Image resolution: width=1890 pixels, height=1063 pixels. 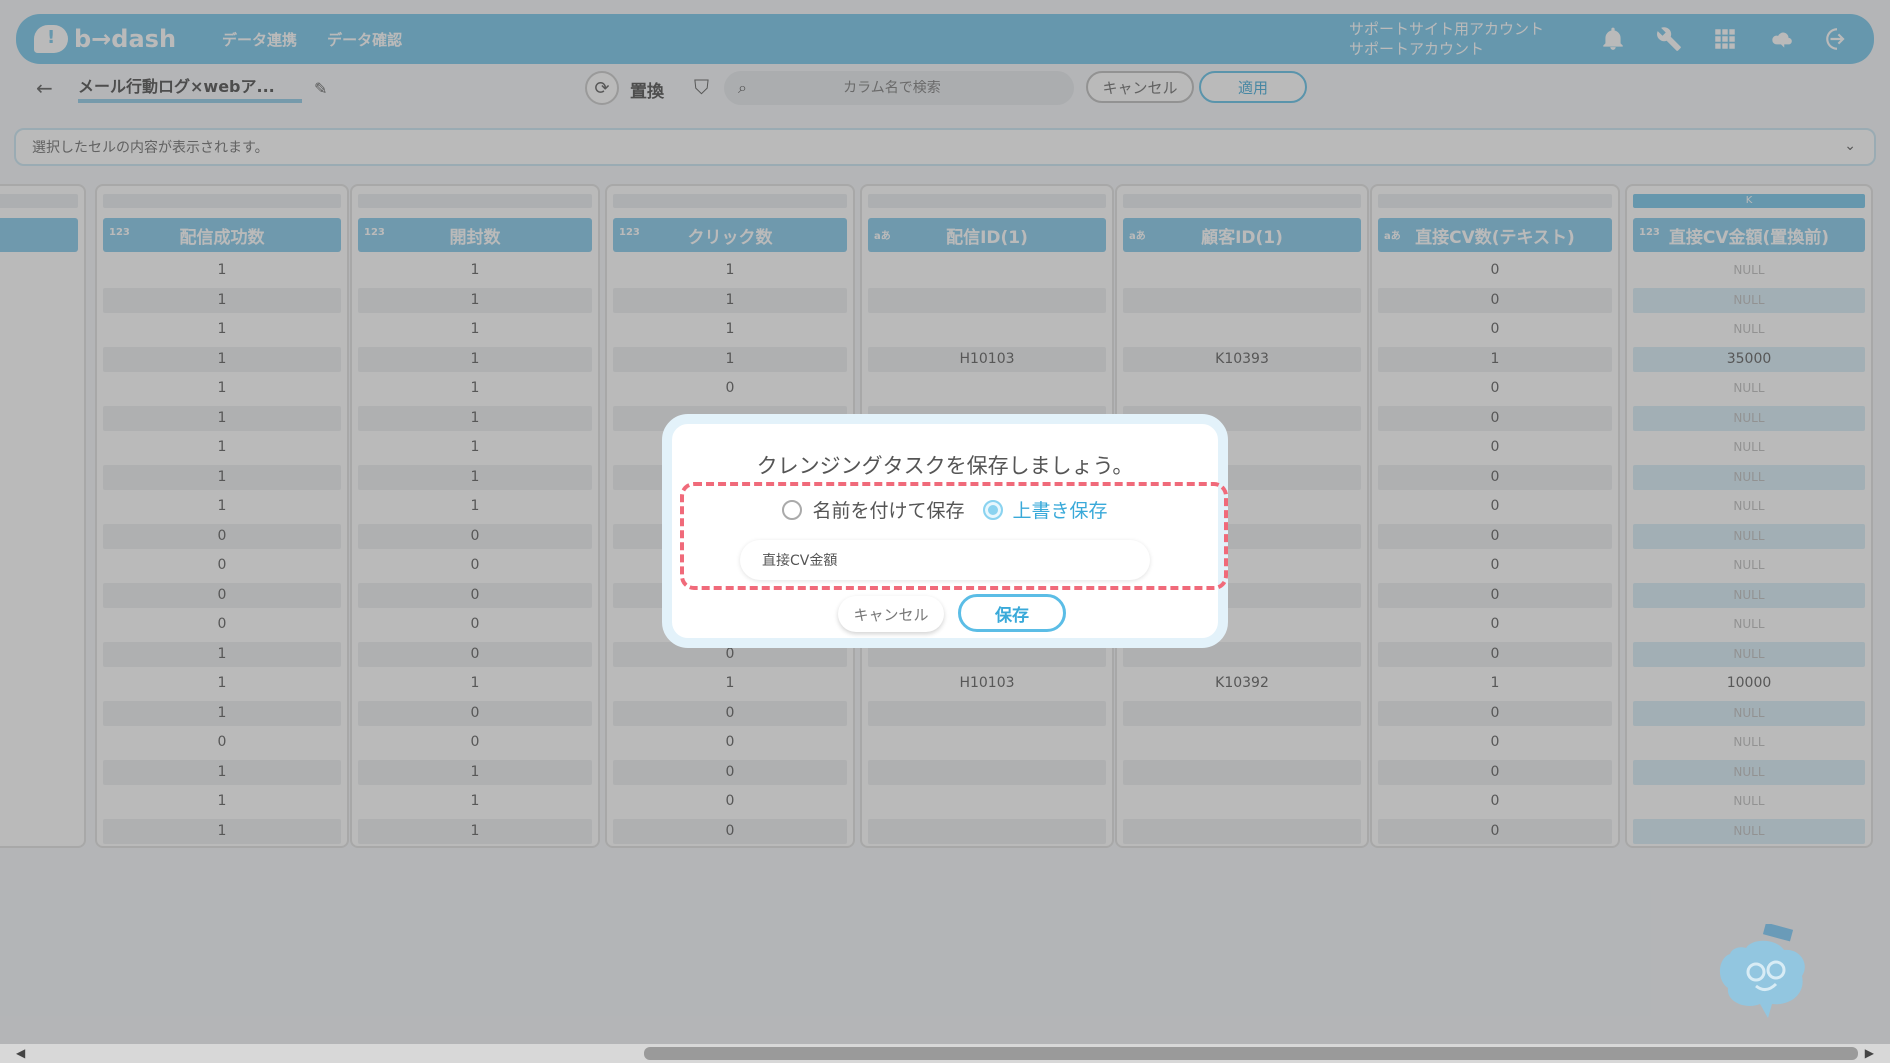 I want to click on task-name-input, so click(x=945, y=560).